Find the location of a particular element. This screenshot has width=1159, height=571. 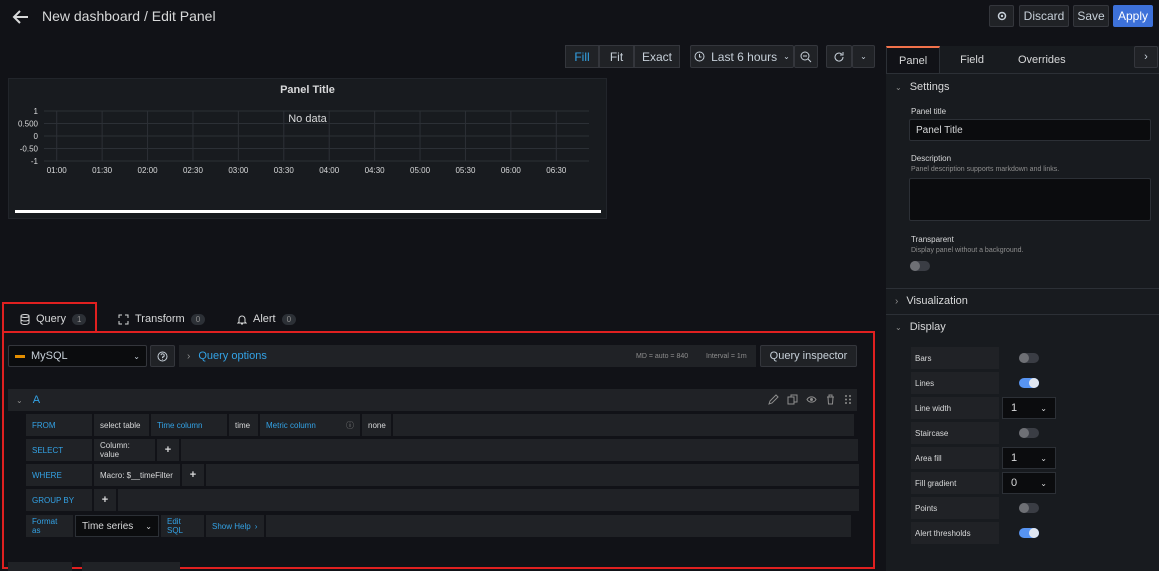

question-icon is located at coordinates (162, 356).